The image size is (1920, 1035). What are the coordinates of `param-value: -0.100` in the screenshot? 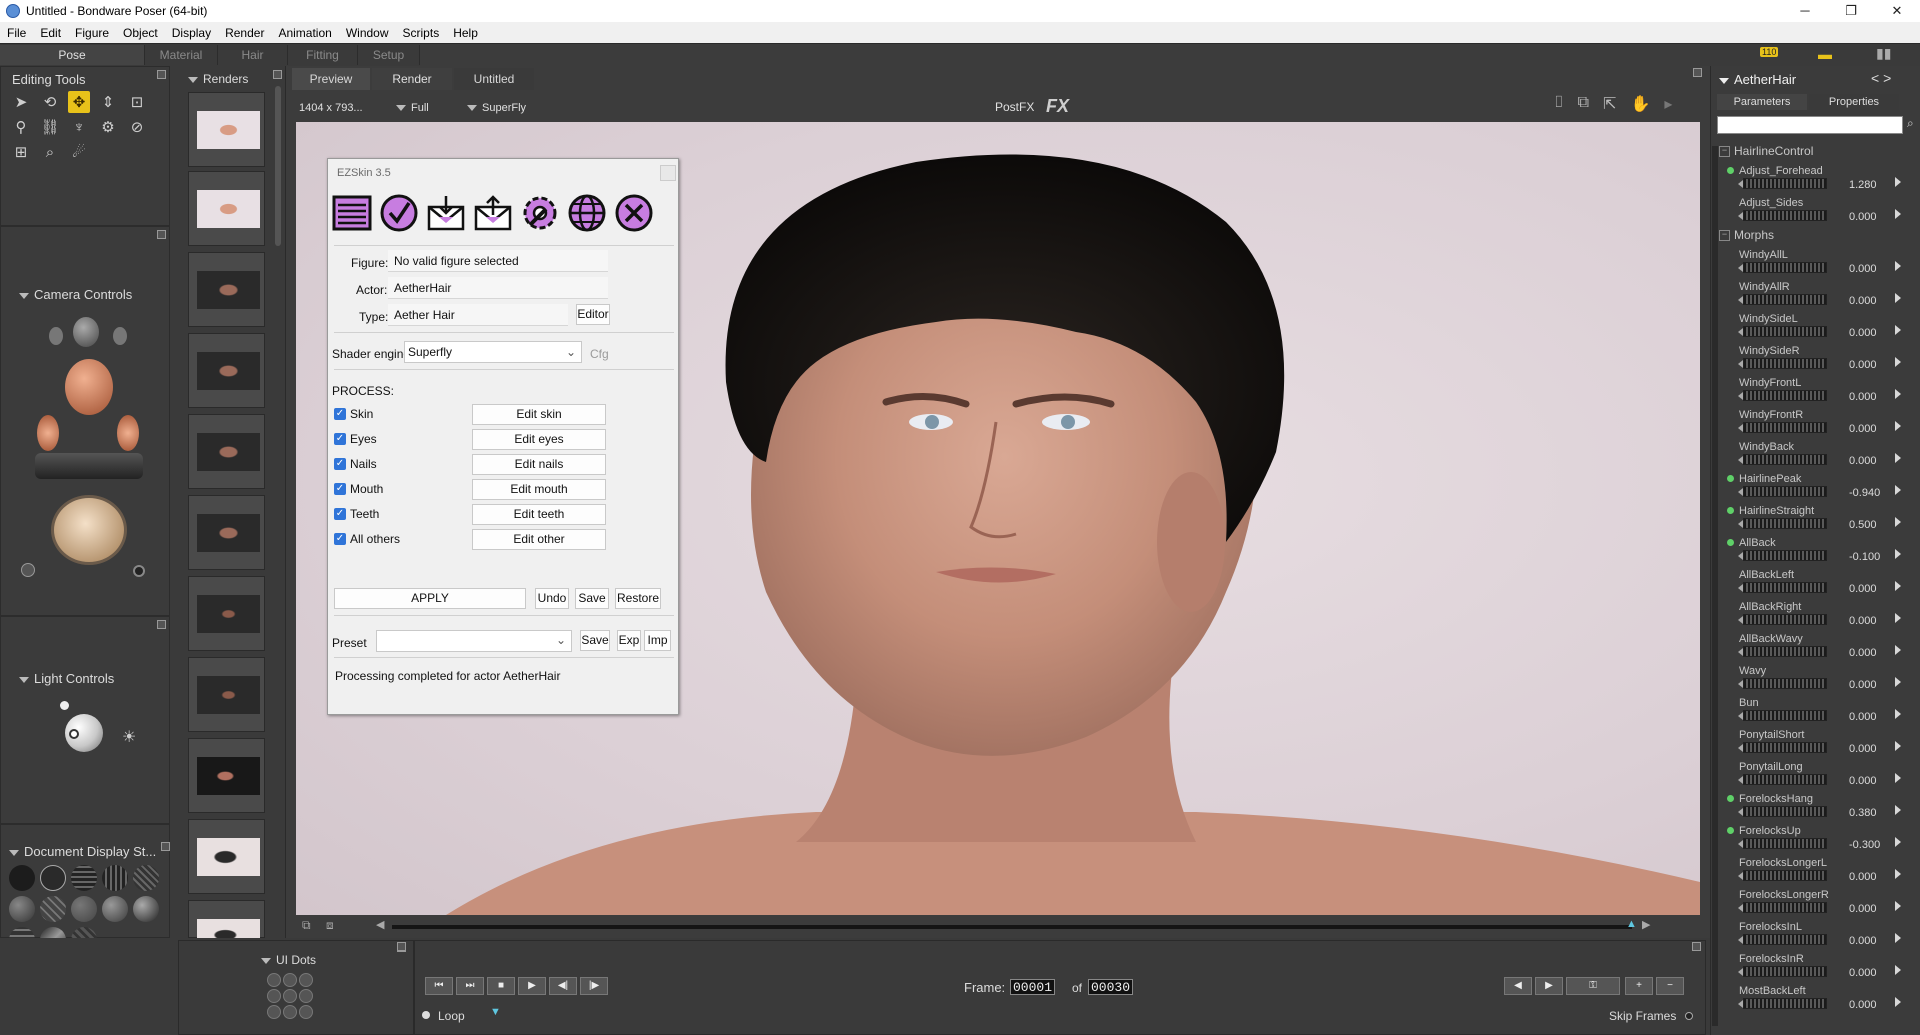 It's located at (1864, 557).